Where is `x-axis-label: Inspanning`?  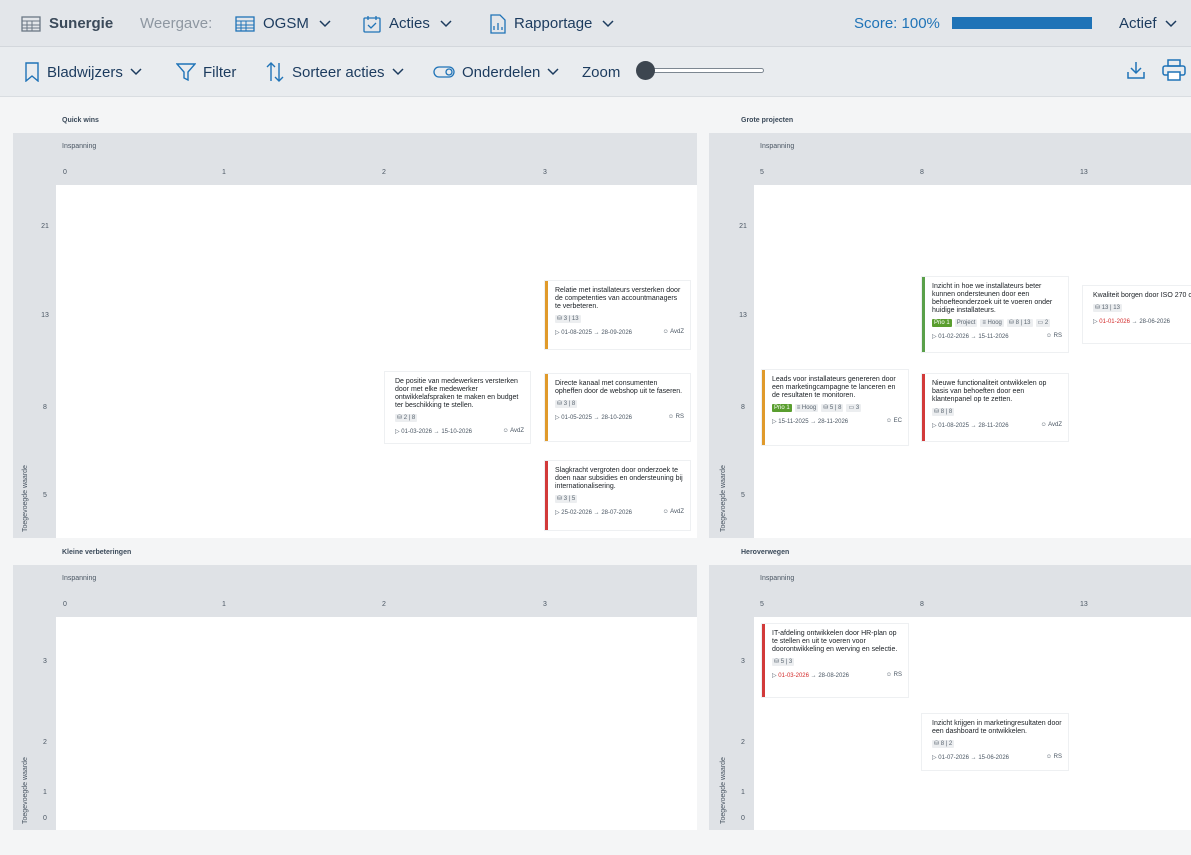 x-axis-label: Inspanning is located at coordinates (777, 146).